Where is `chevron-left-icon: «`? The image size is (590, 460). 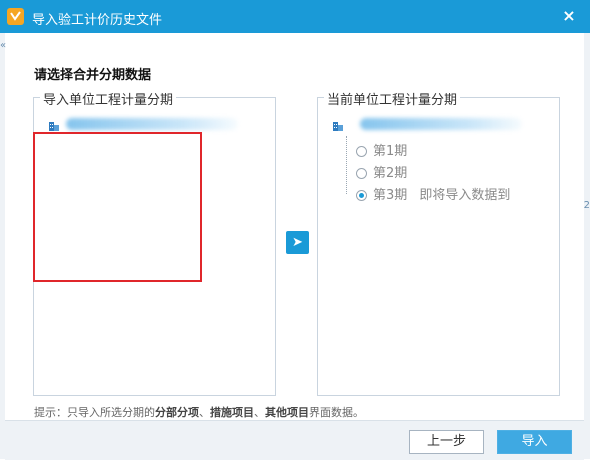
chevron-left-icon: « is located at coordinates (3, 45).